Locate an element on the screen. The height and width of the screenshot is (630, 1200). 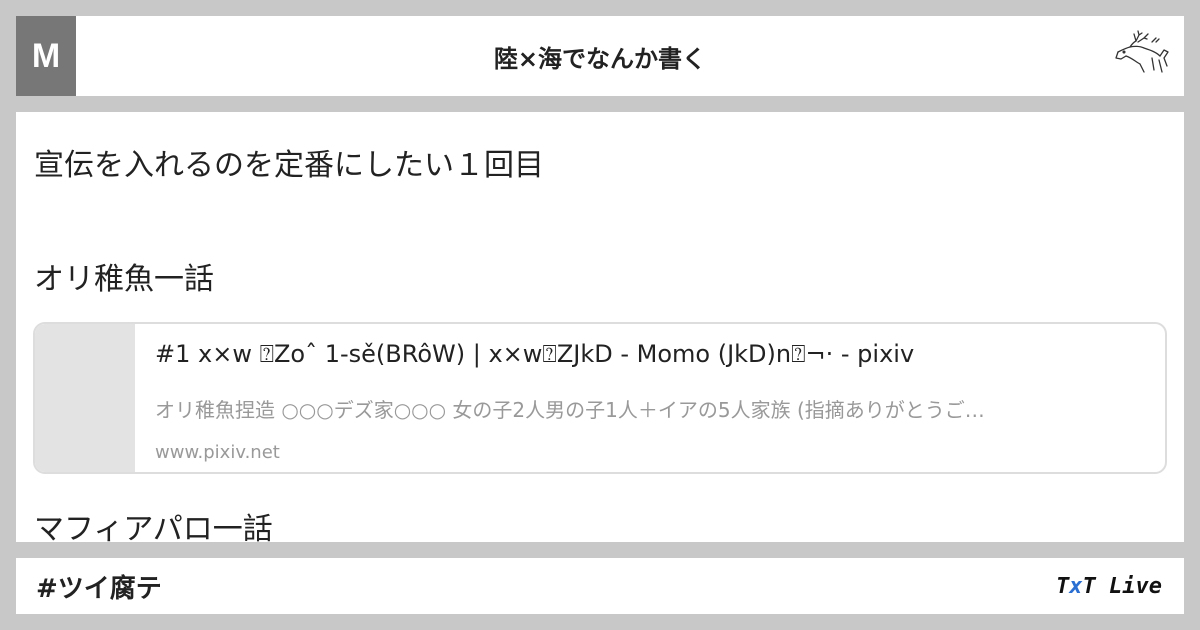
card-thumbnail is located at coordinates (85, 398).